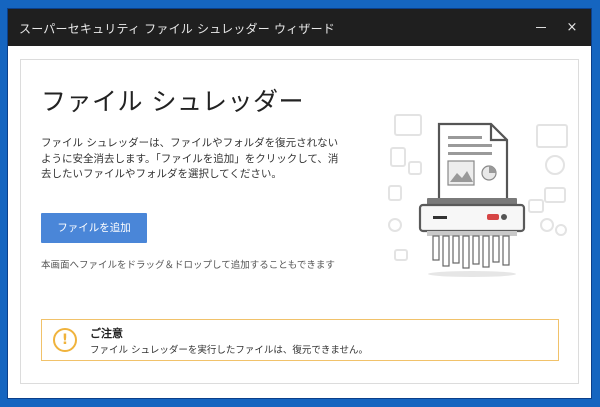 Image resolution: width=600 pixels, height=407 pixels. I want to click on shredder-illustration, so click(478, 195).